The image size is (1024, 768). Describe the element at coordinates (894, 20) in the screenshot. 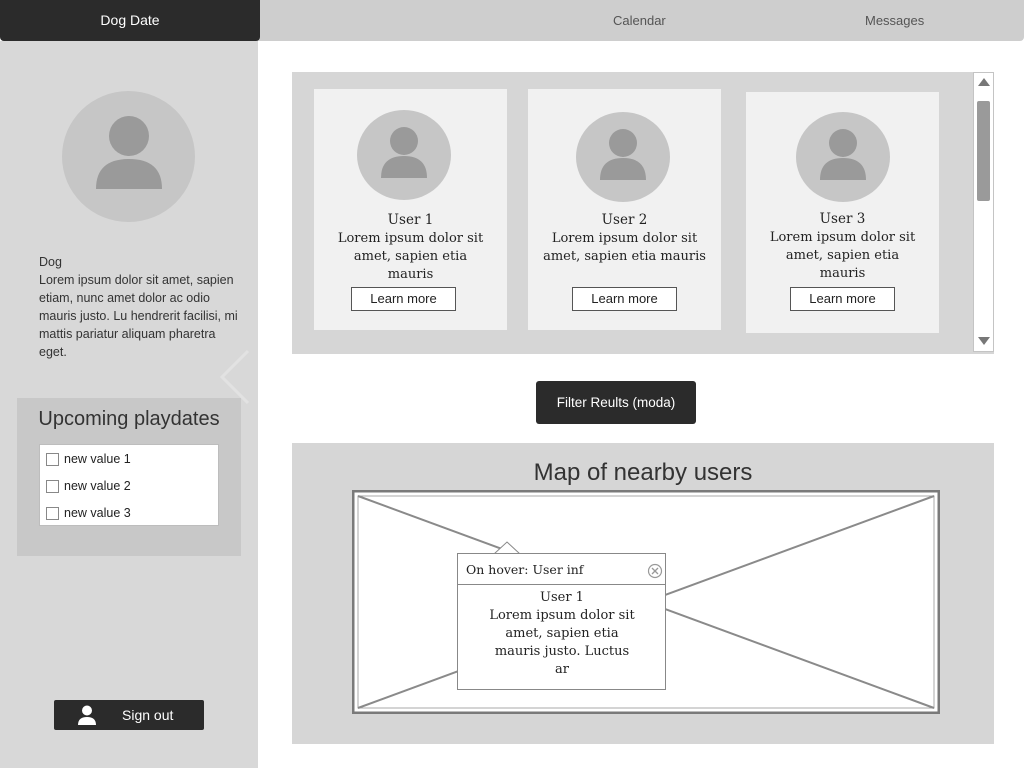

I see `nav-messages: Messages` at that location.